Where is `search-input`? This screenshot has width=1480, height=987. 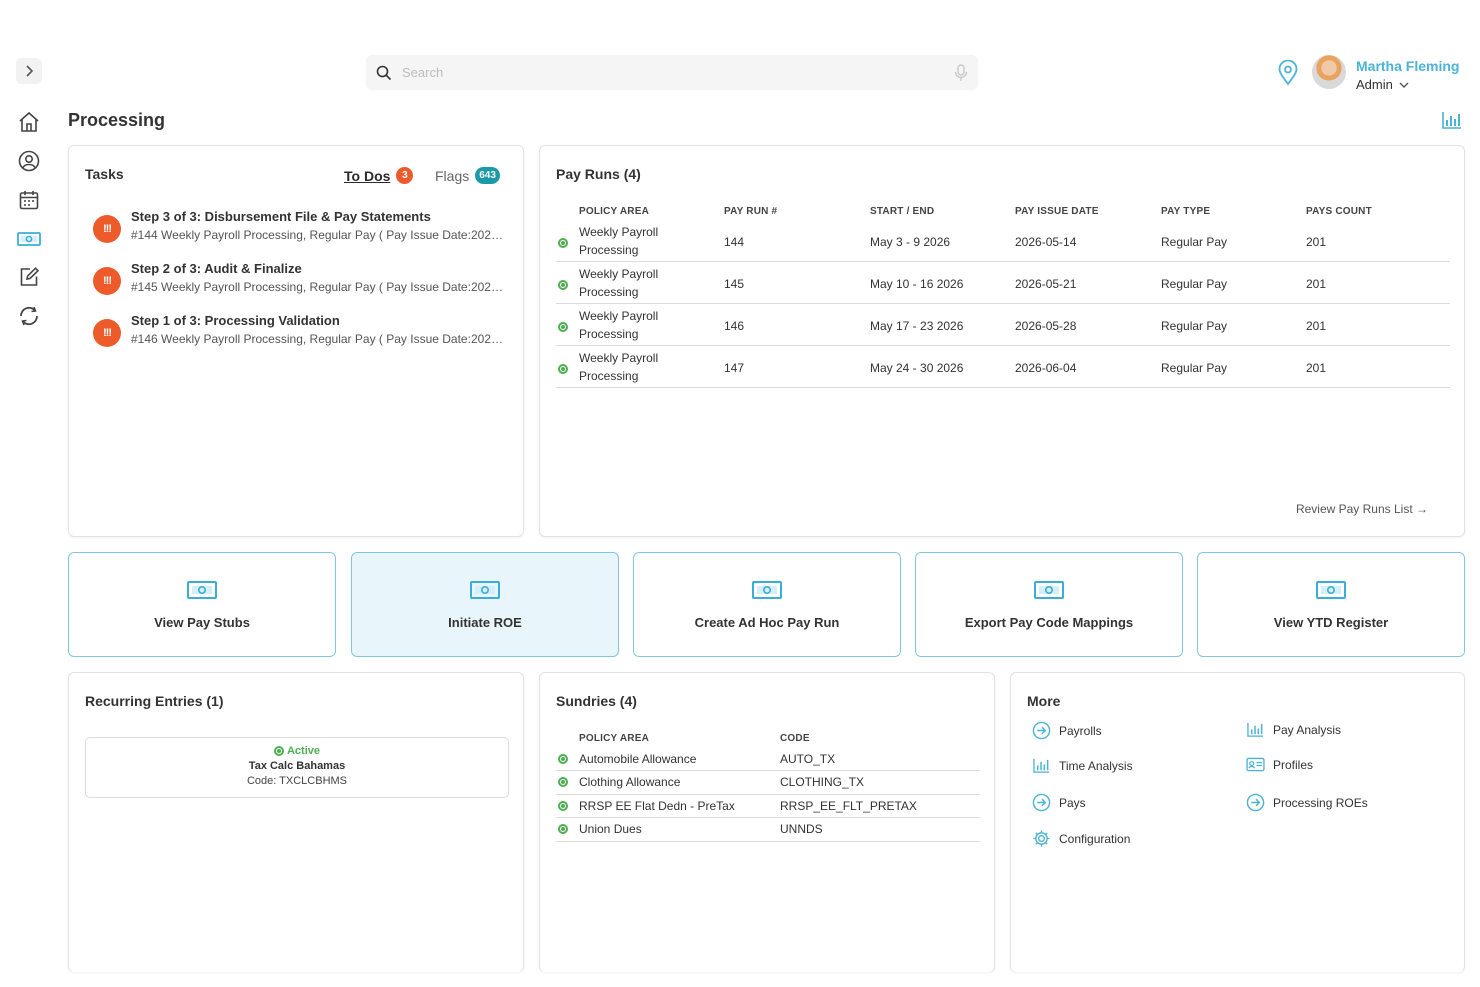 search-input is located at coordinates (678, 72).